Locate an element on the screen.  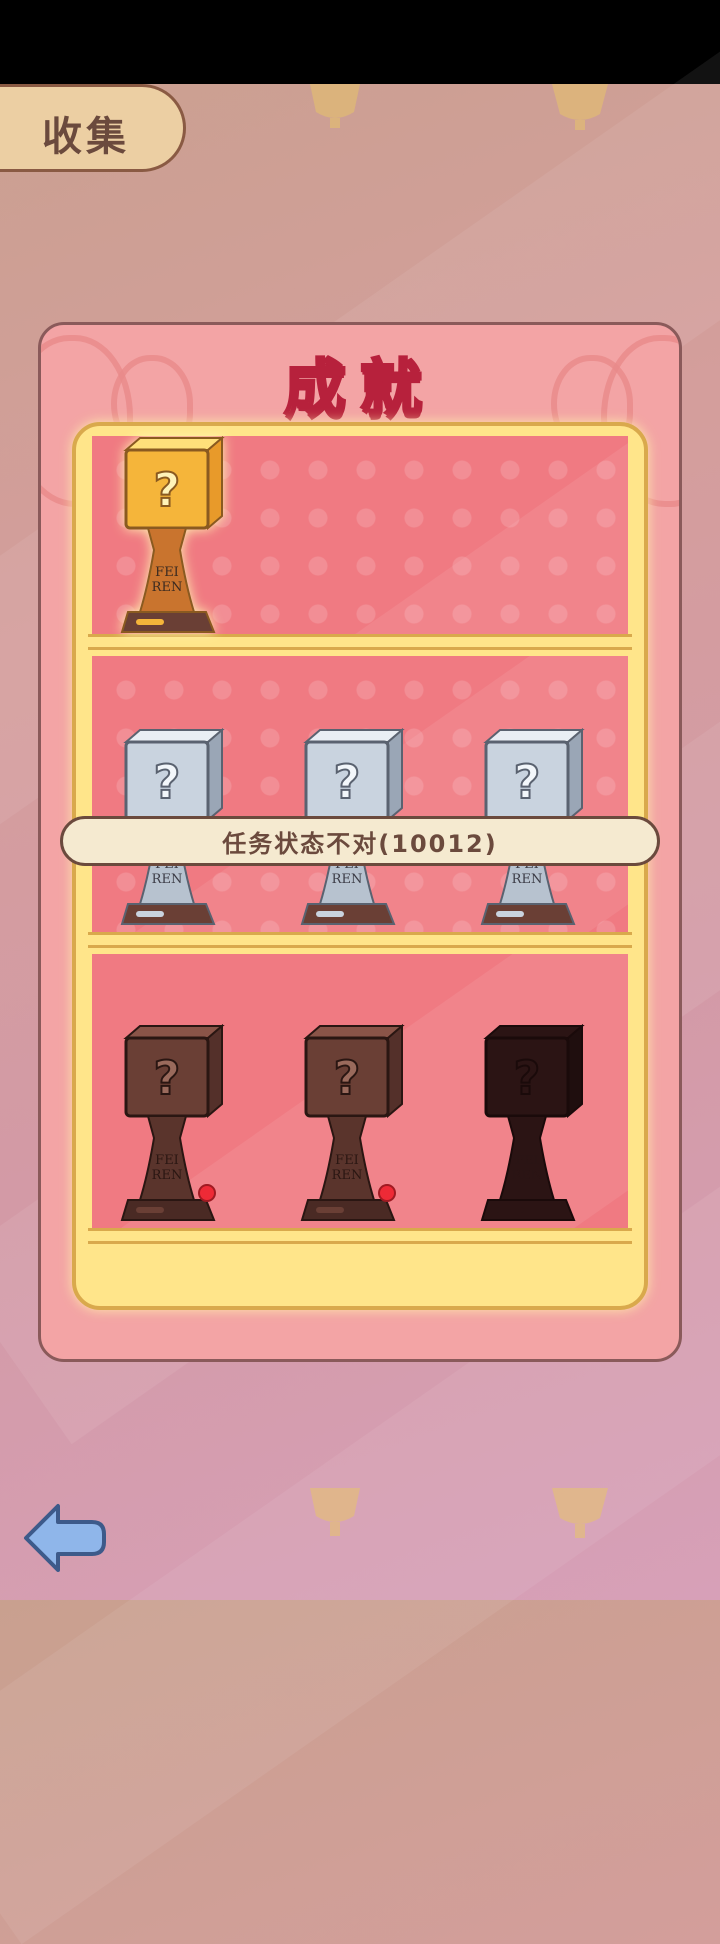
back-arrow-icon is located at coordinates (65, 1538).